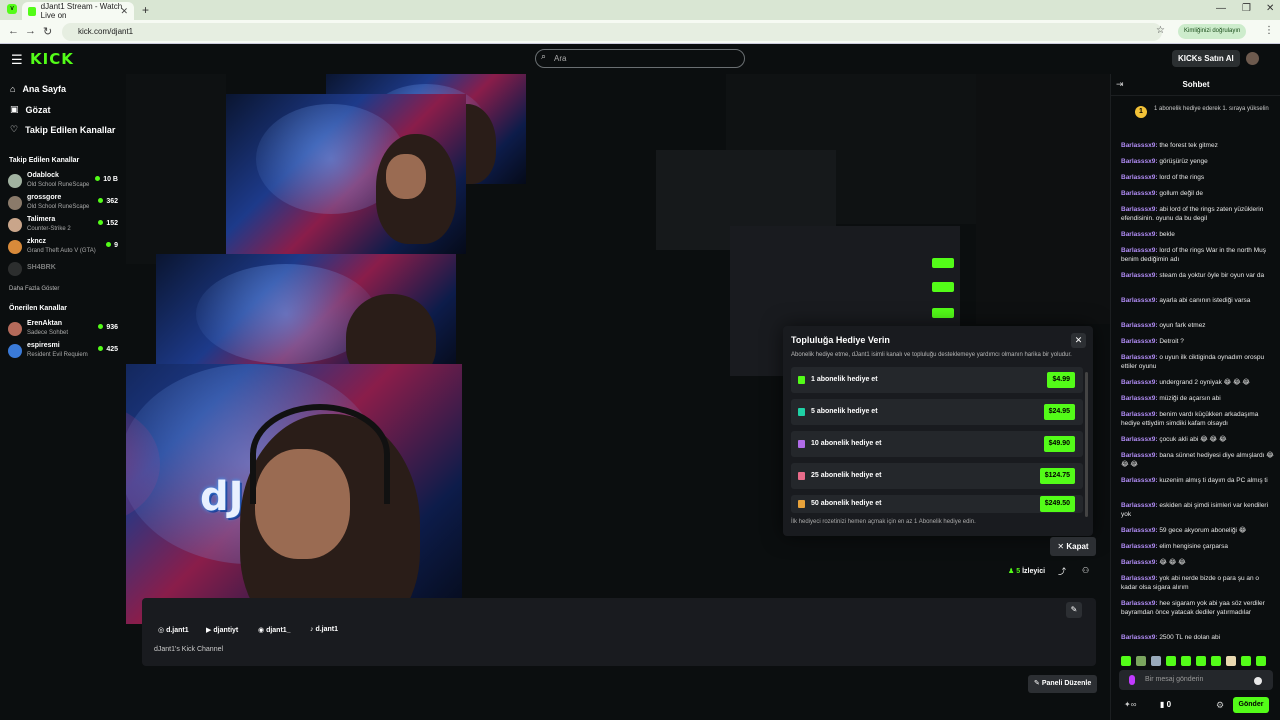  I want to click on sidebar-channel-erenaktan: ErenAktan Sadece Sohbet 936, so click(65, 329).